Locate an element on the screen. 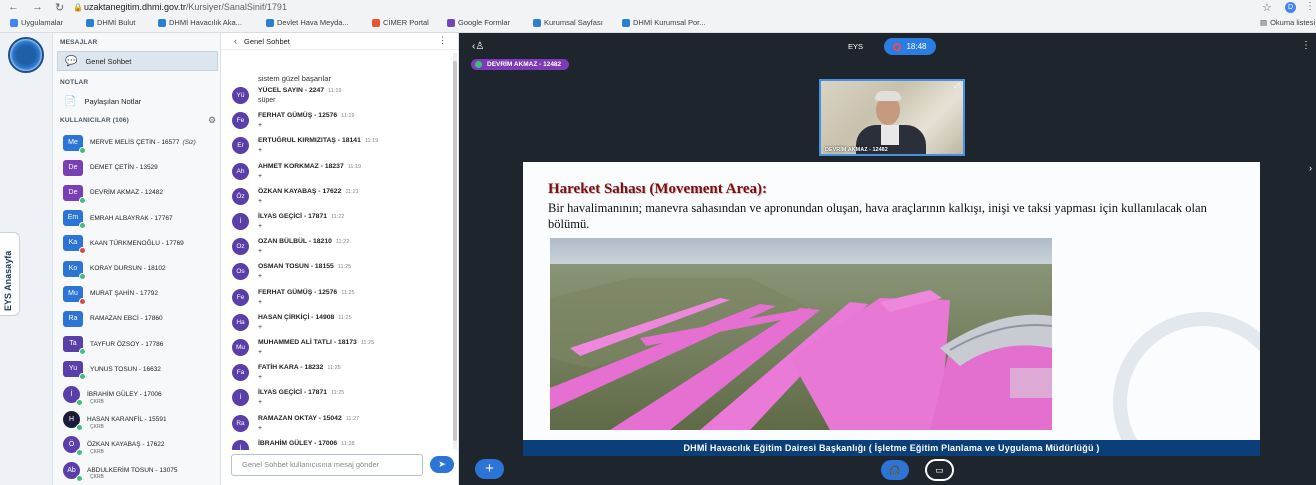 The image size is (1316, 485). user-name-wrap: TAYFUR ÖZSOY - 17786 is located at coordinates (126, 344).